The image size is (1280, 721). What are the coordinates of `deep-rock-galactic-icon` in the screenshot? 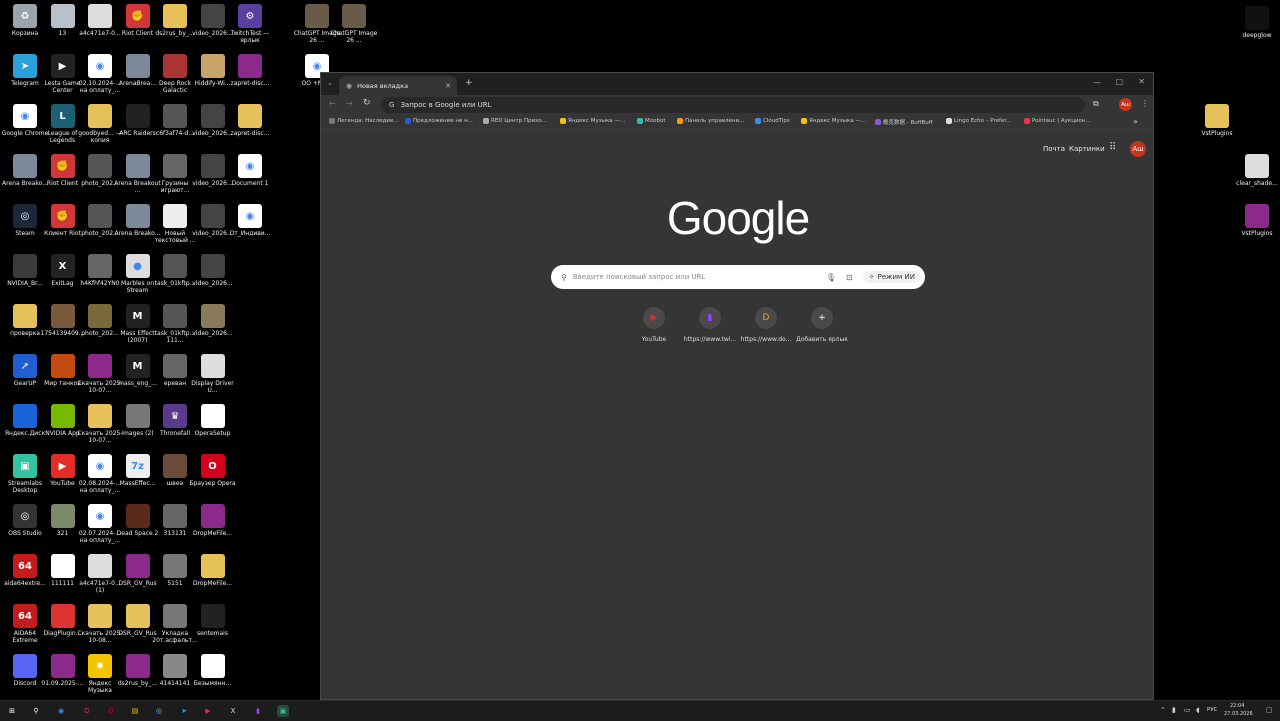 It's located at (175, 66).